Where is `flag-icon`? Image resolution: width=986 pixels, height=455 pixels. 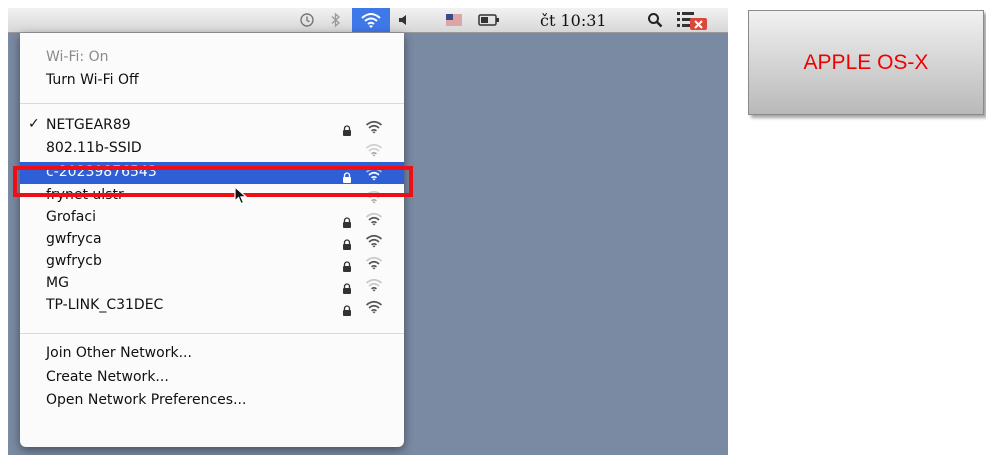
flag-icon is located at coordinates (454, 20).